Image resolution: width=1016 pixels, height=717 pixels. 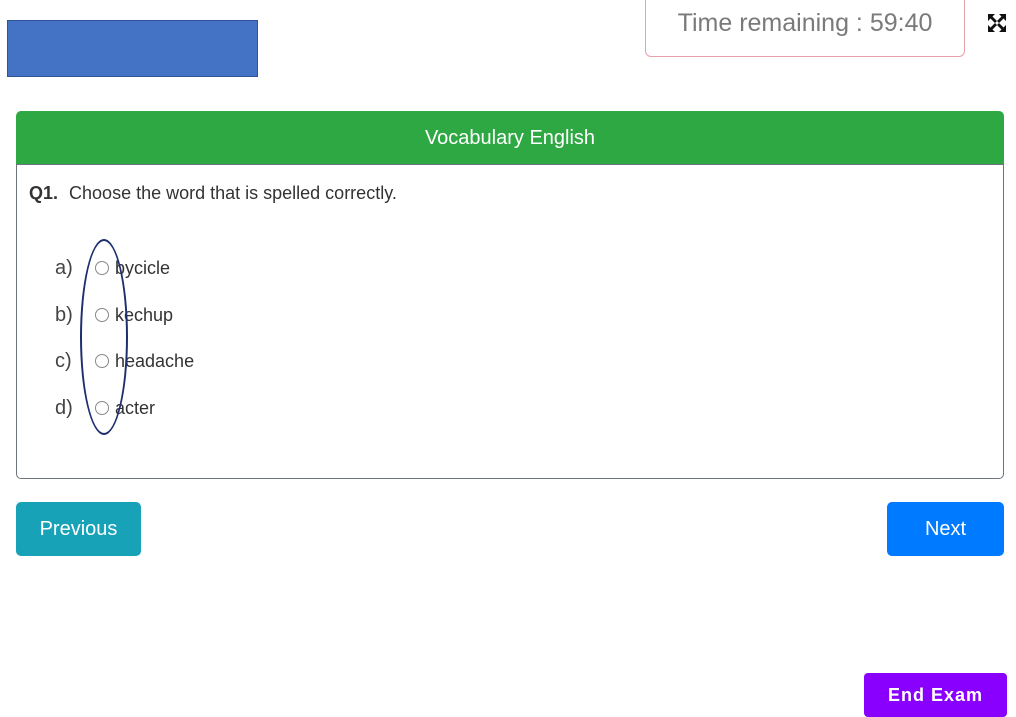 I want to click on option-d: d) acter, so click(x=105, y=408).